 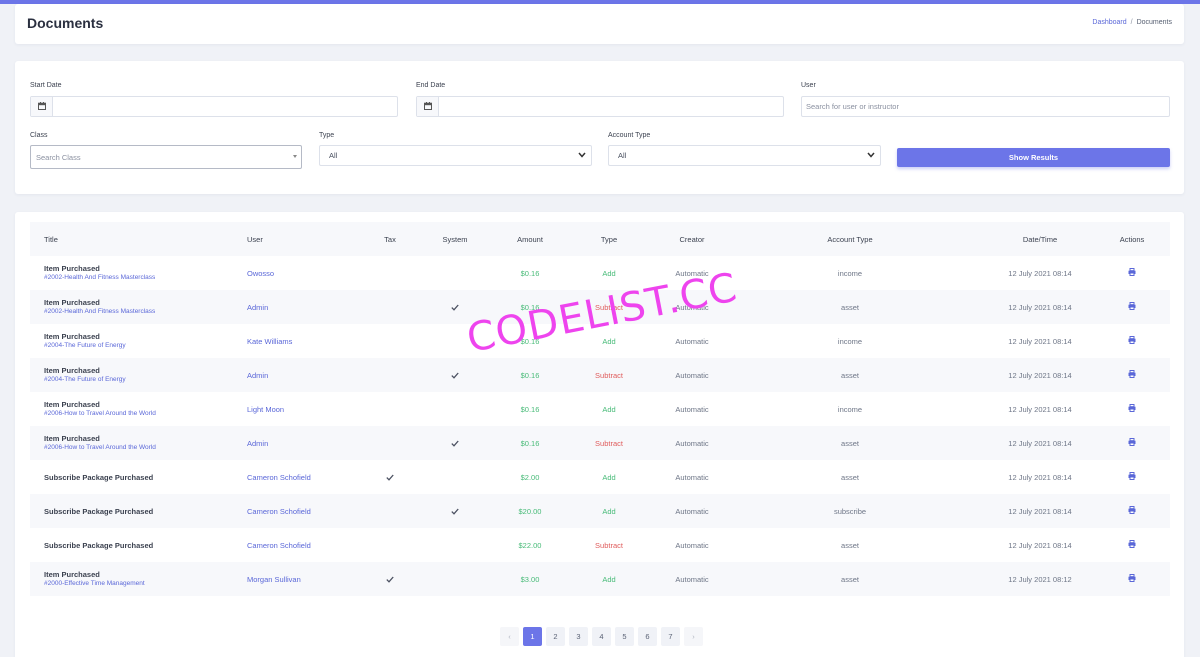 What do you see at coordinates (327, 135) in the screenshot?
I see `type-label: Type` at bounding box center [327, 135].